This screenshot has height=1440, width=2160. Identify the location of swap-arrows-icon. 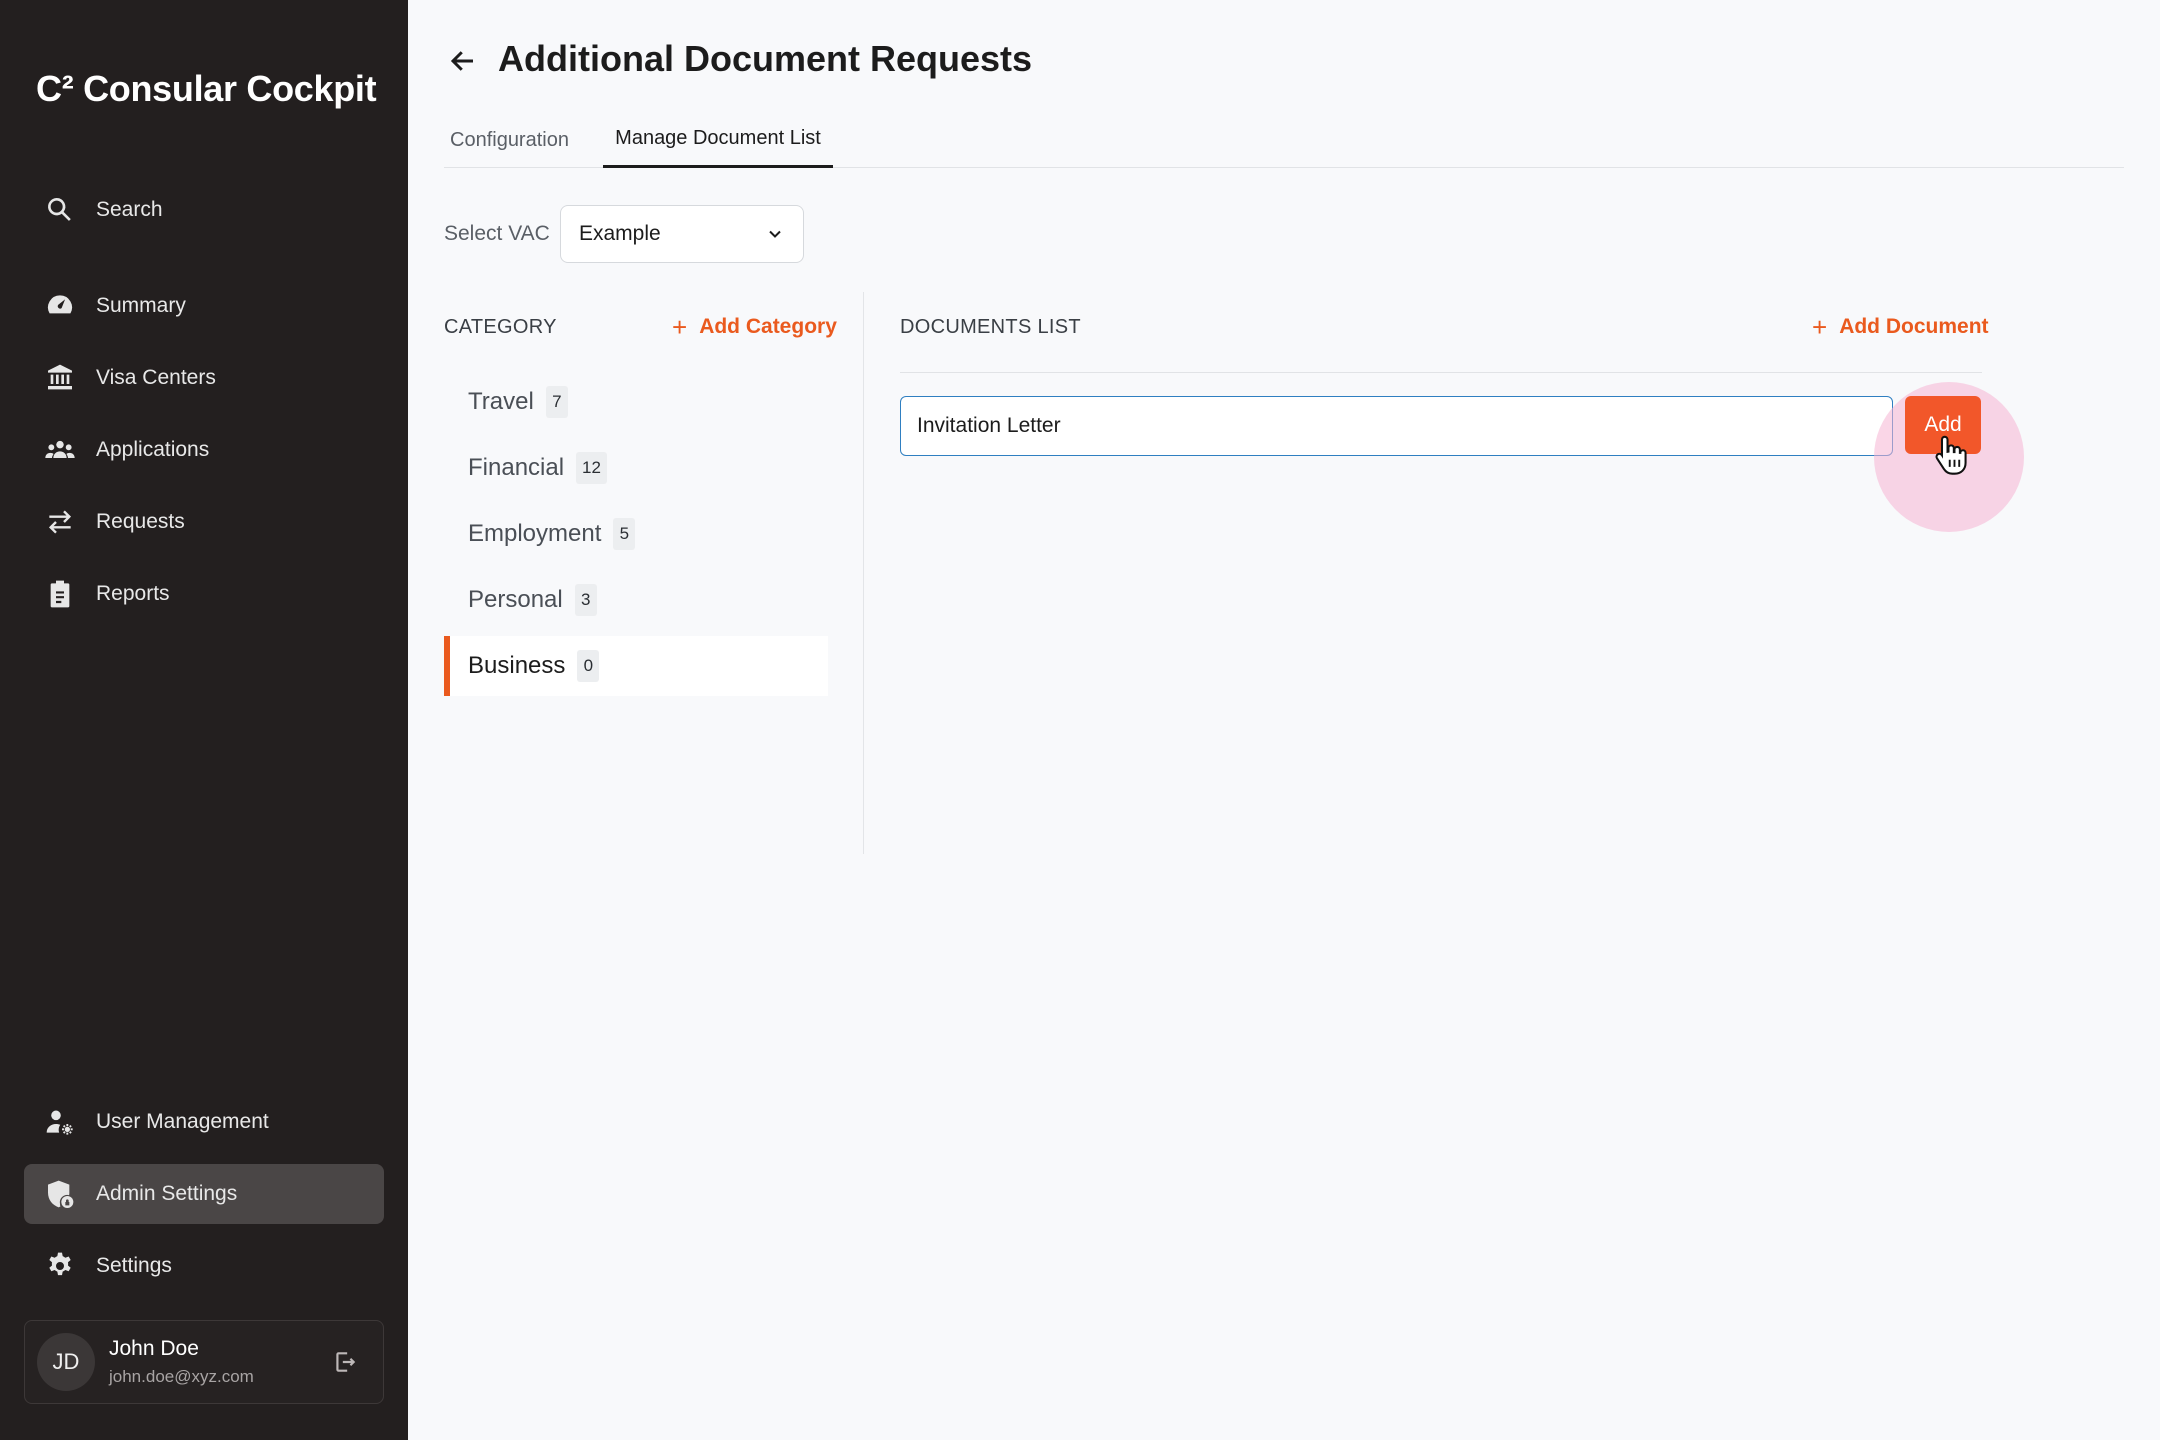
(60, 522).